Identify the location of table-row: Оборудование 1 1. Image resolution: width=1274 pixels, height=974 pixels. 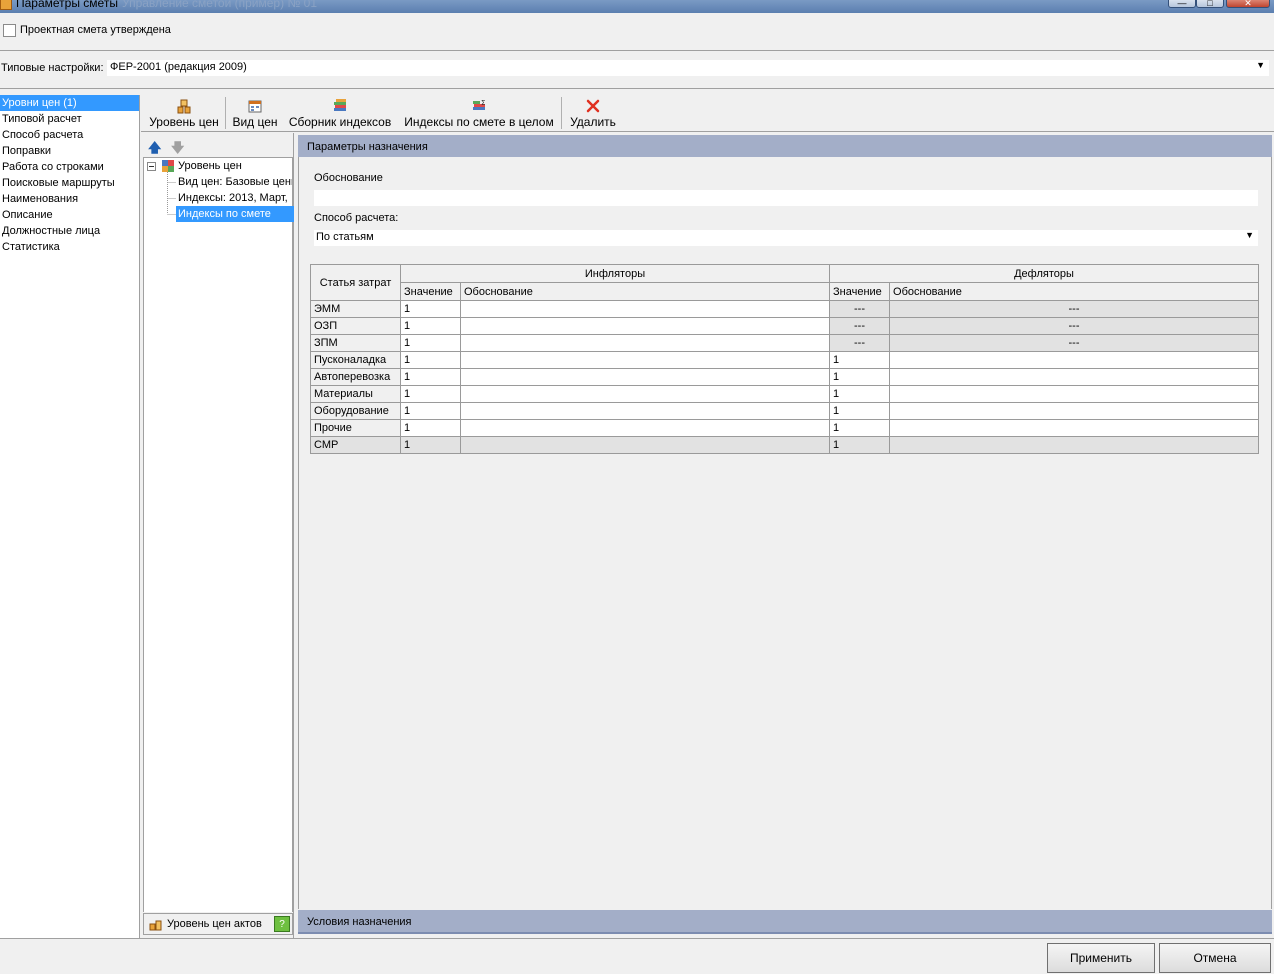
(785, 411).